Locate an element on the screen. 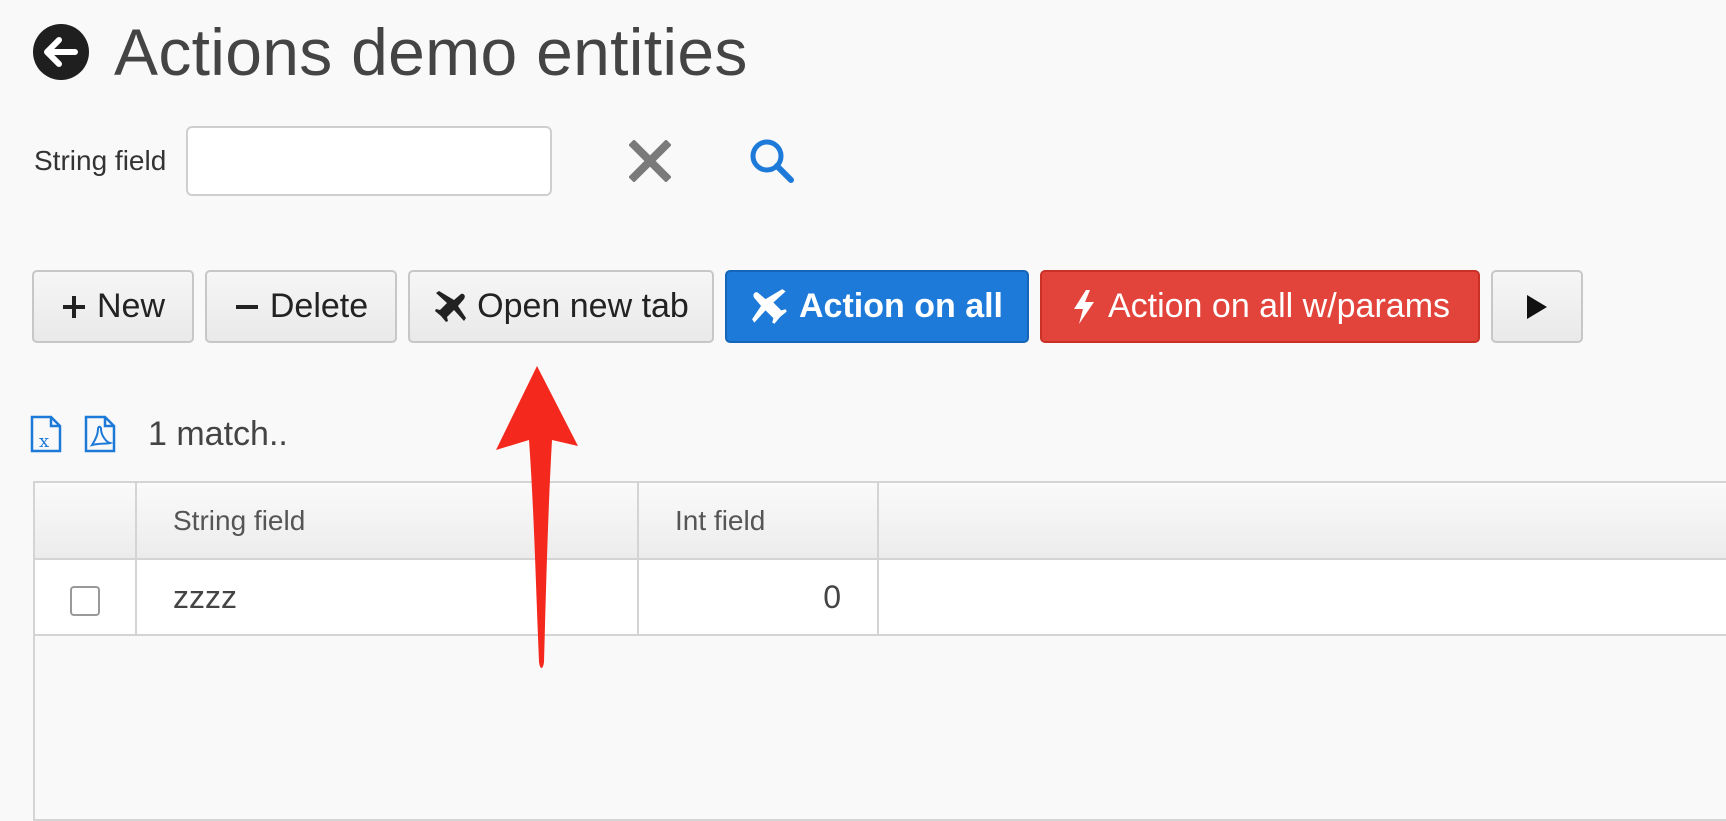 This screenshot has height=821, width=1726. lightning-icon is located at coordinates (1084, 307).